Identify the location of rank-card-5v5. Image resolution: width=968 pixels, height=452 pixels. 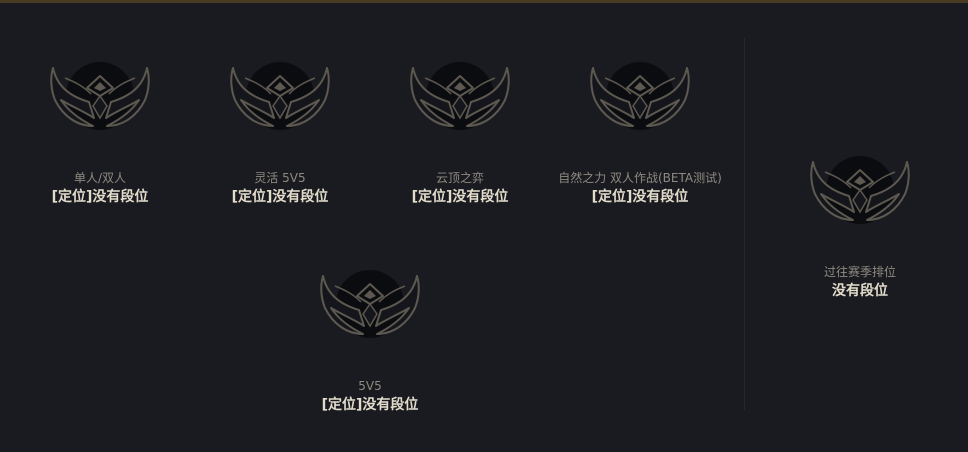
(370, 307).